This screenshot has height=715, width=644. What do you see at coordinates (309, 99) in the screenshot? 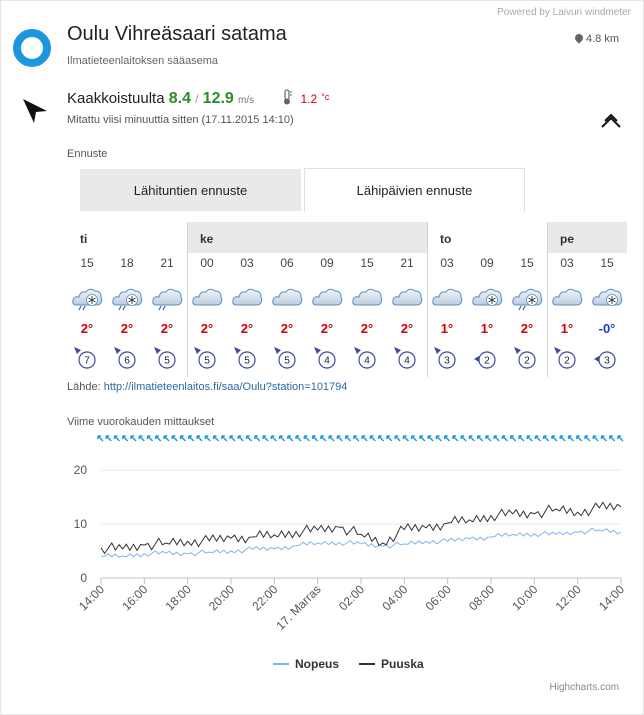
I see `current-temperature: 1.2` at bounding box center [309, 99].